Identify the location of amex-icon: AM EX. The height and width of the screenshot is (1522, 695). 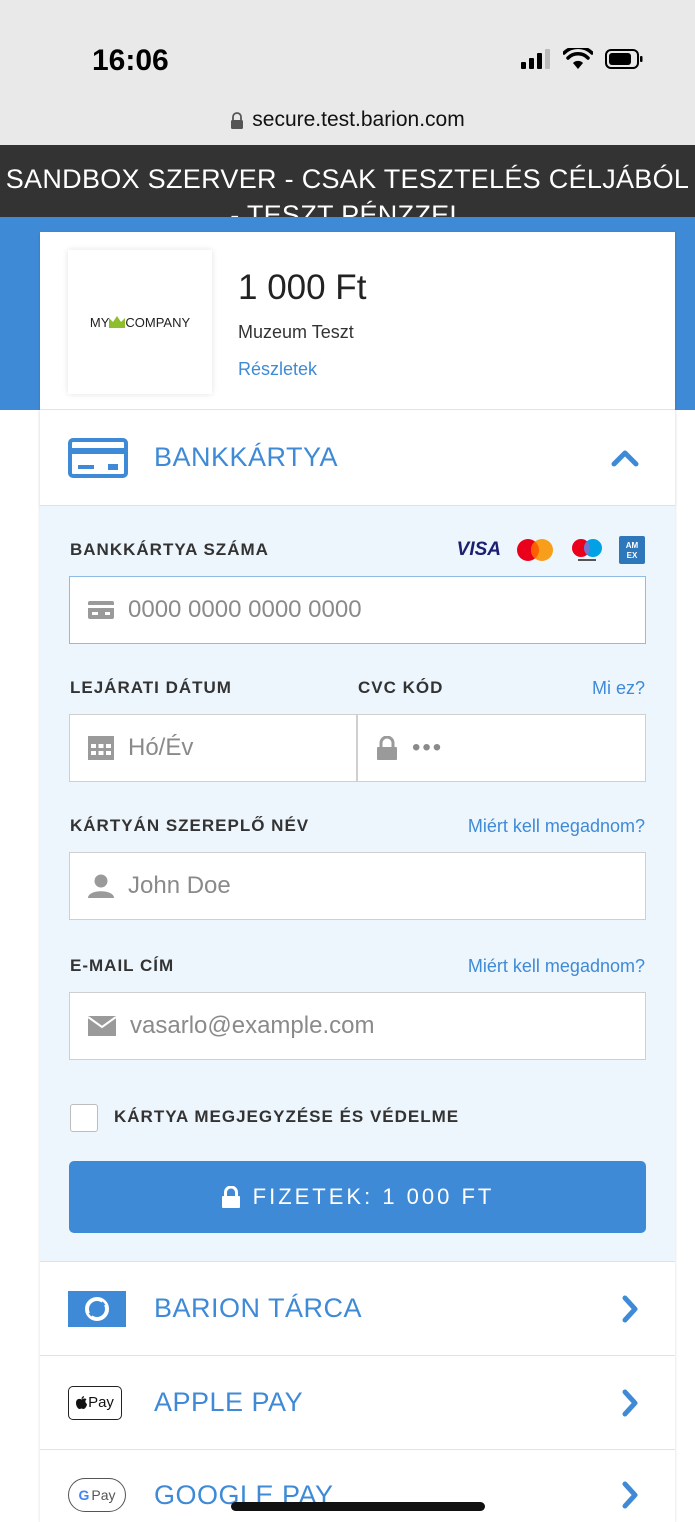
(632, 550).